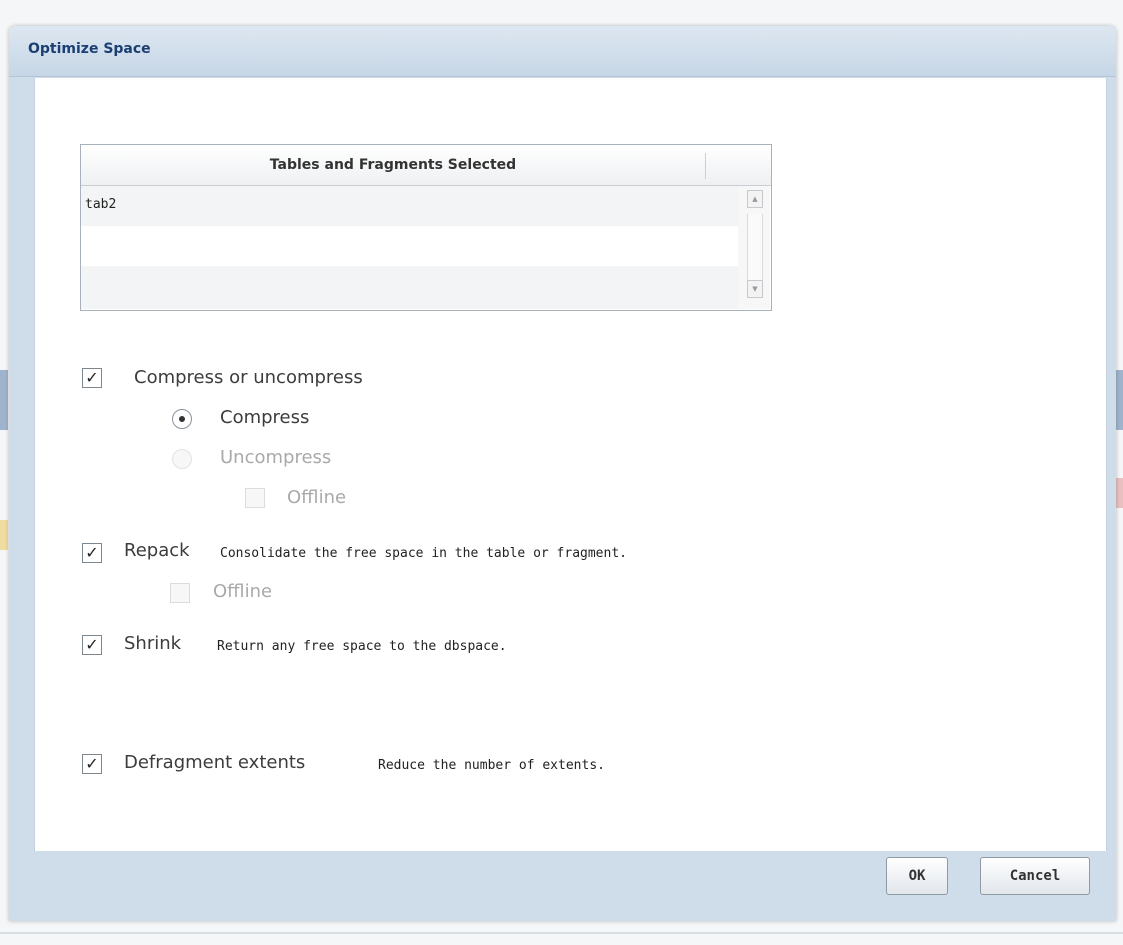 This screenshot has height=945, width=1123. I want to click on cancel-button: Cancel, so click(1035, 876).